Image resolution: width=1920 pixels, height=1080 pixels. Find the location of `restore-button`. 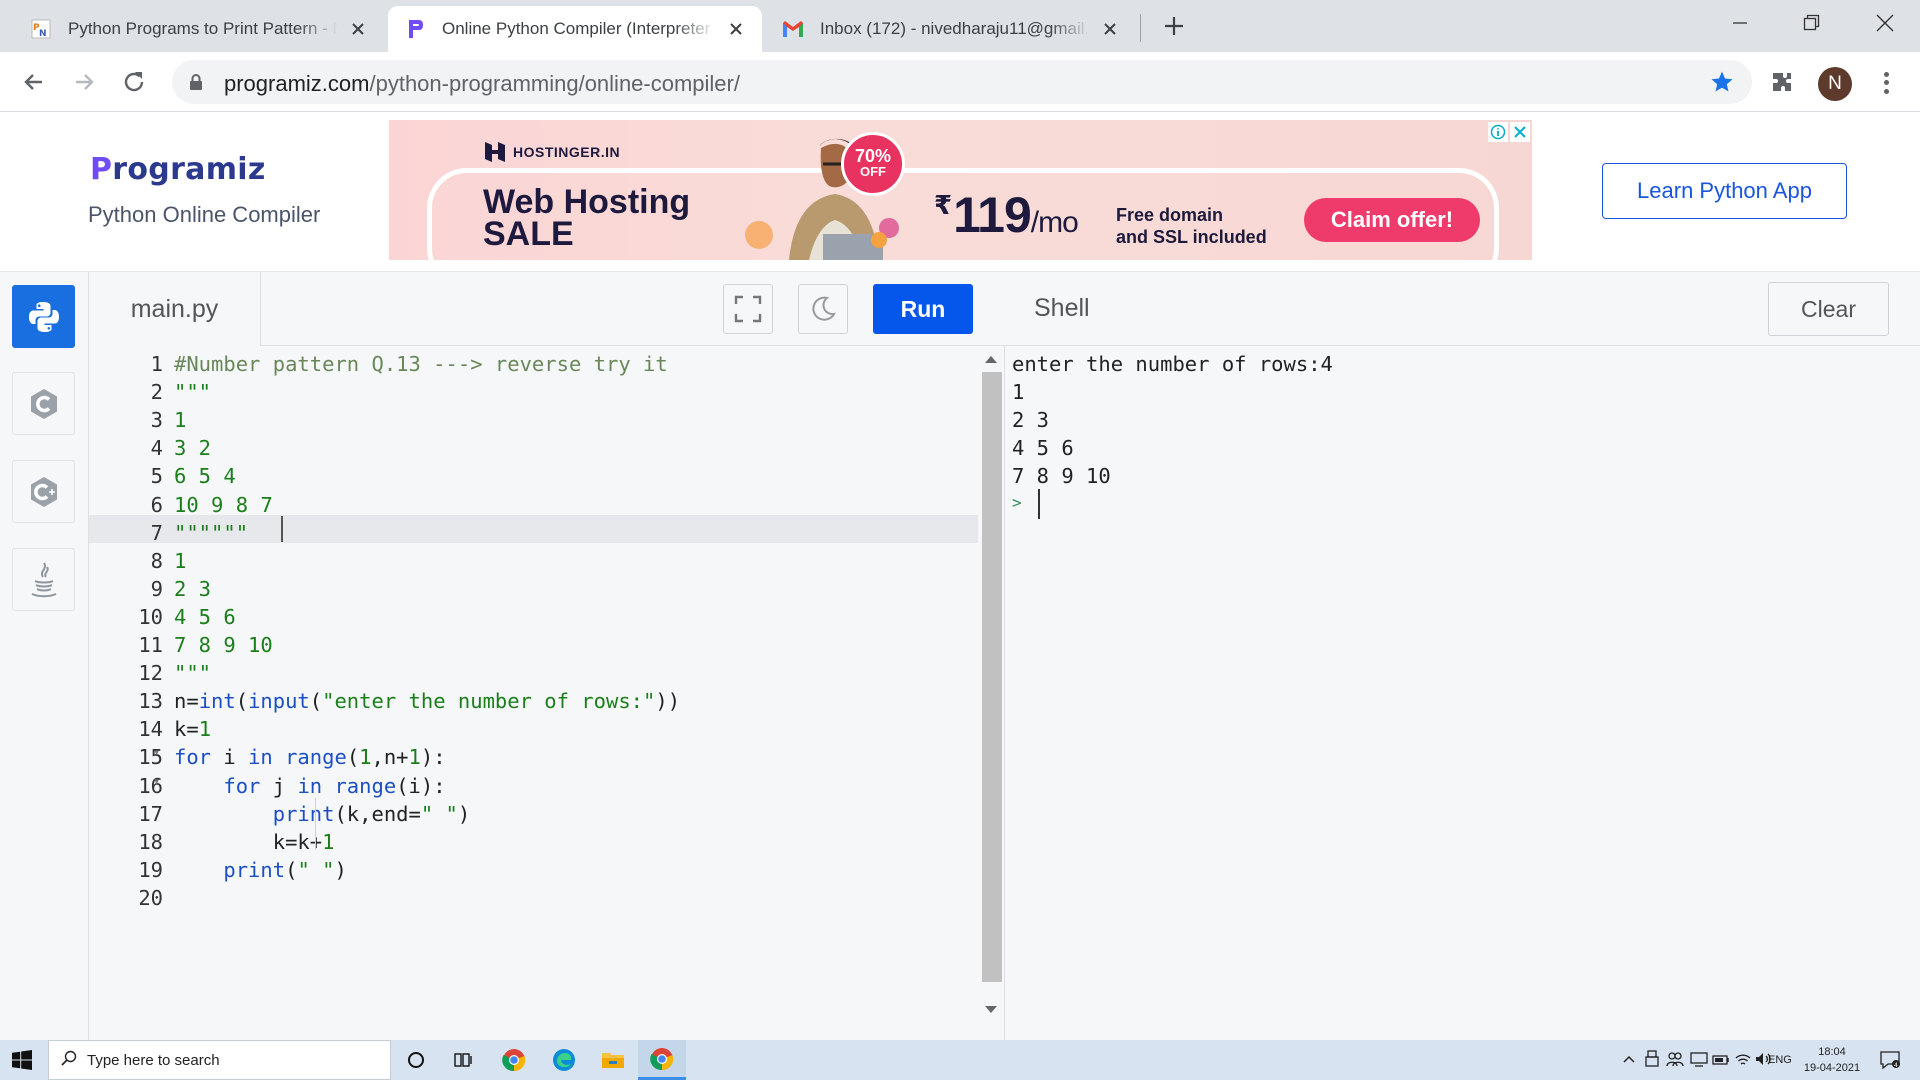

restore-button is located at coordinates (1812, 23).